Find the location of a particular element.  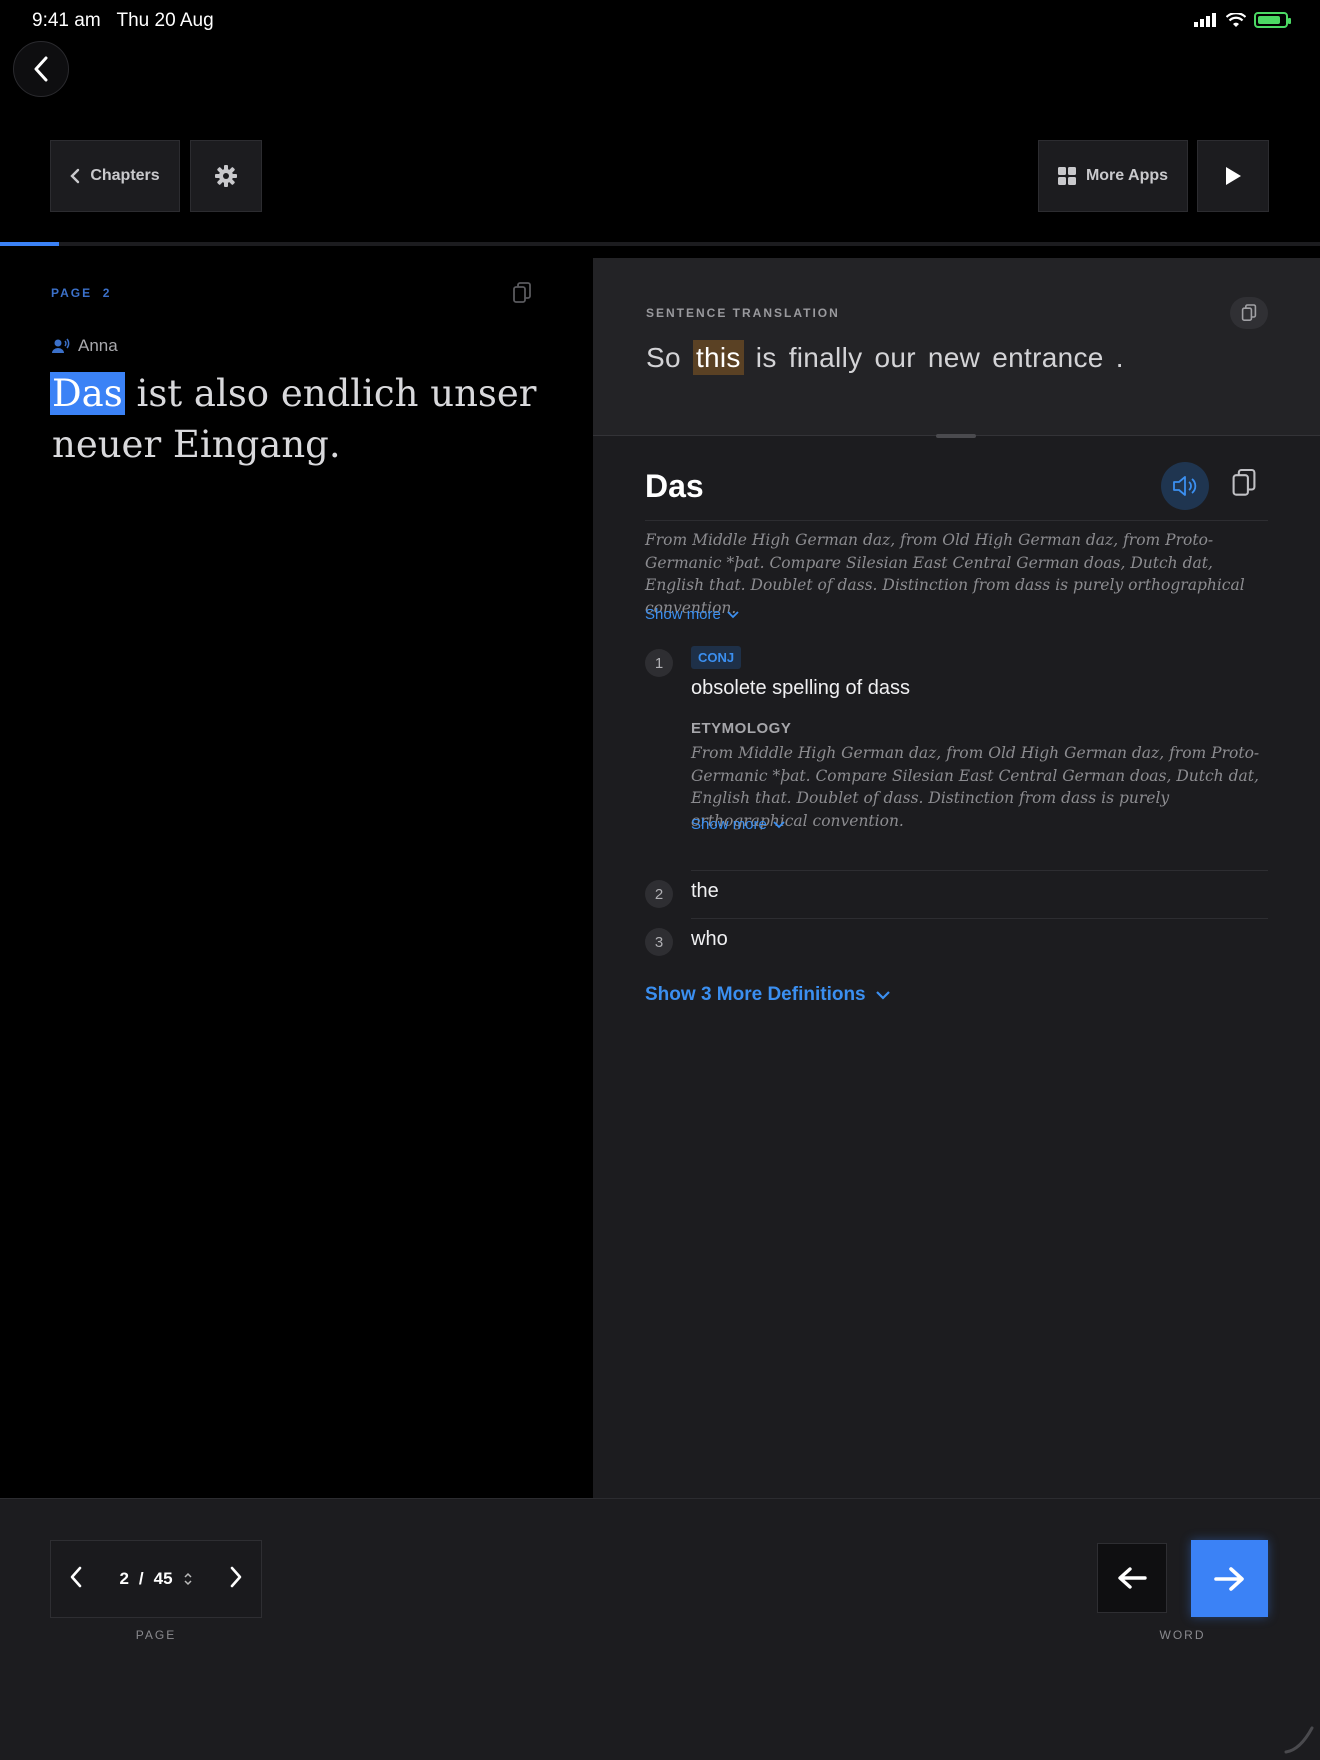

part-of-speech-badge: CONJ is located at coordinates (716, 657).